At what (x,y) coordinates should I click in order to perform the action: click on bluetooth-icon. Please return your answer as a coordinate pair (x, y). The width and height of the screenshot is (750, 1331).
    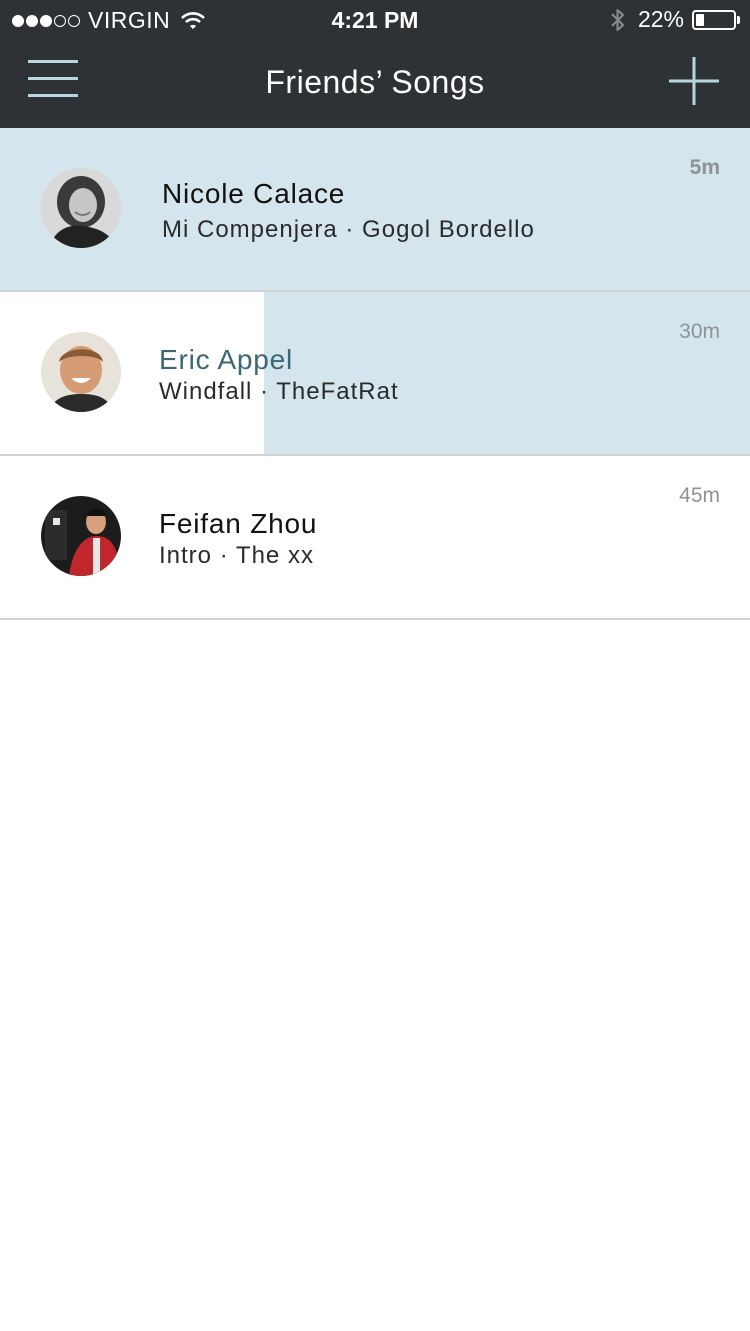
    Looking at the image, I should click on (617, 19).